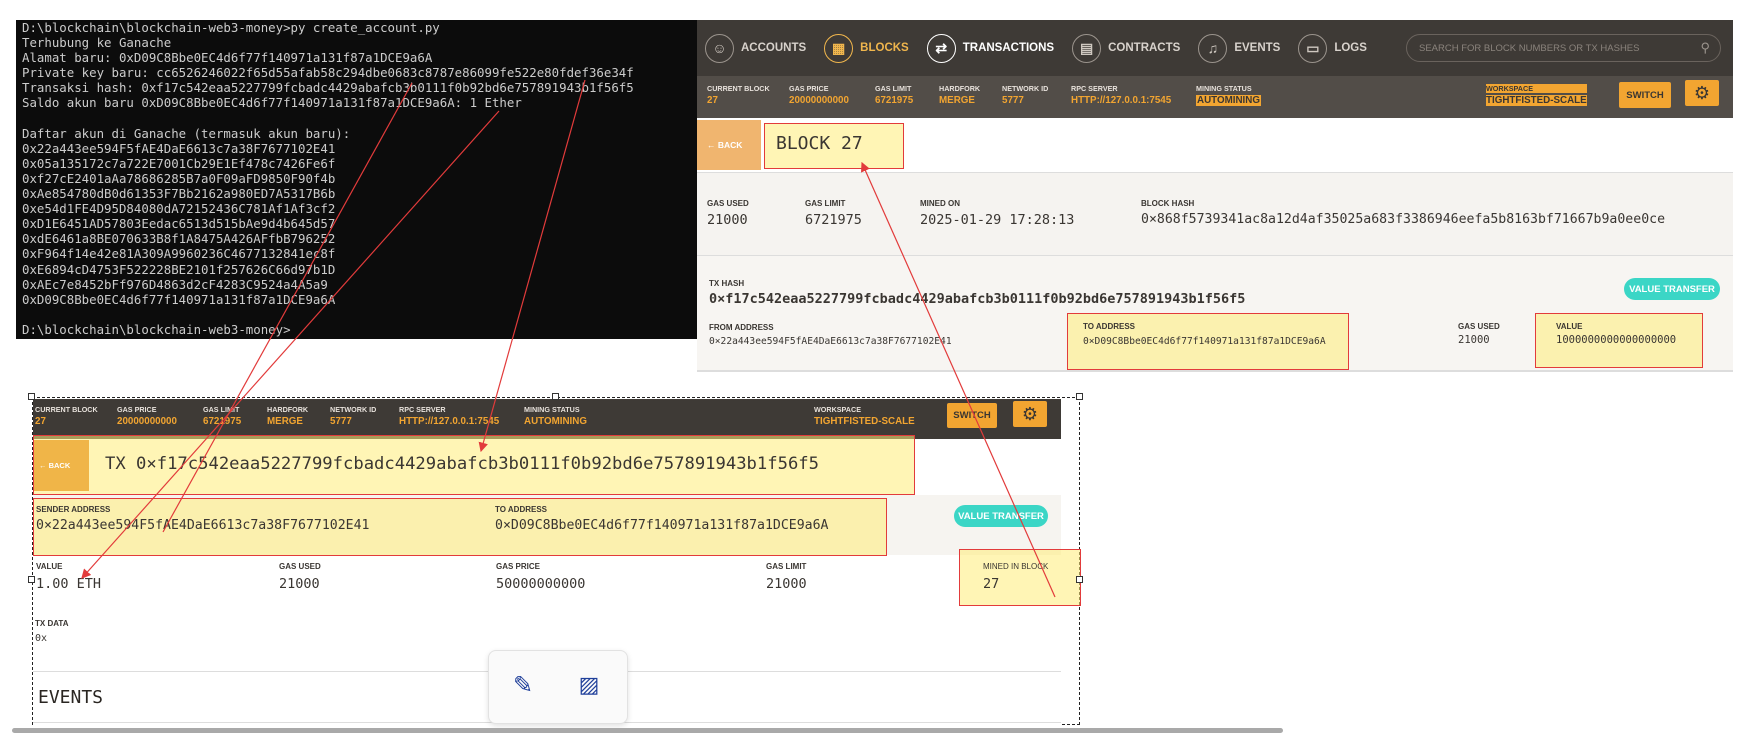 This screenshot has width=1756, height=733. I want to click on nav-contracts: ▤ CONTRACTS, so click(1126, 48).